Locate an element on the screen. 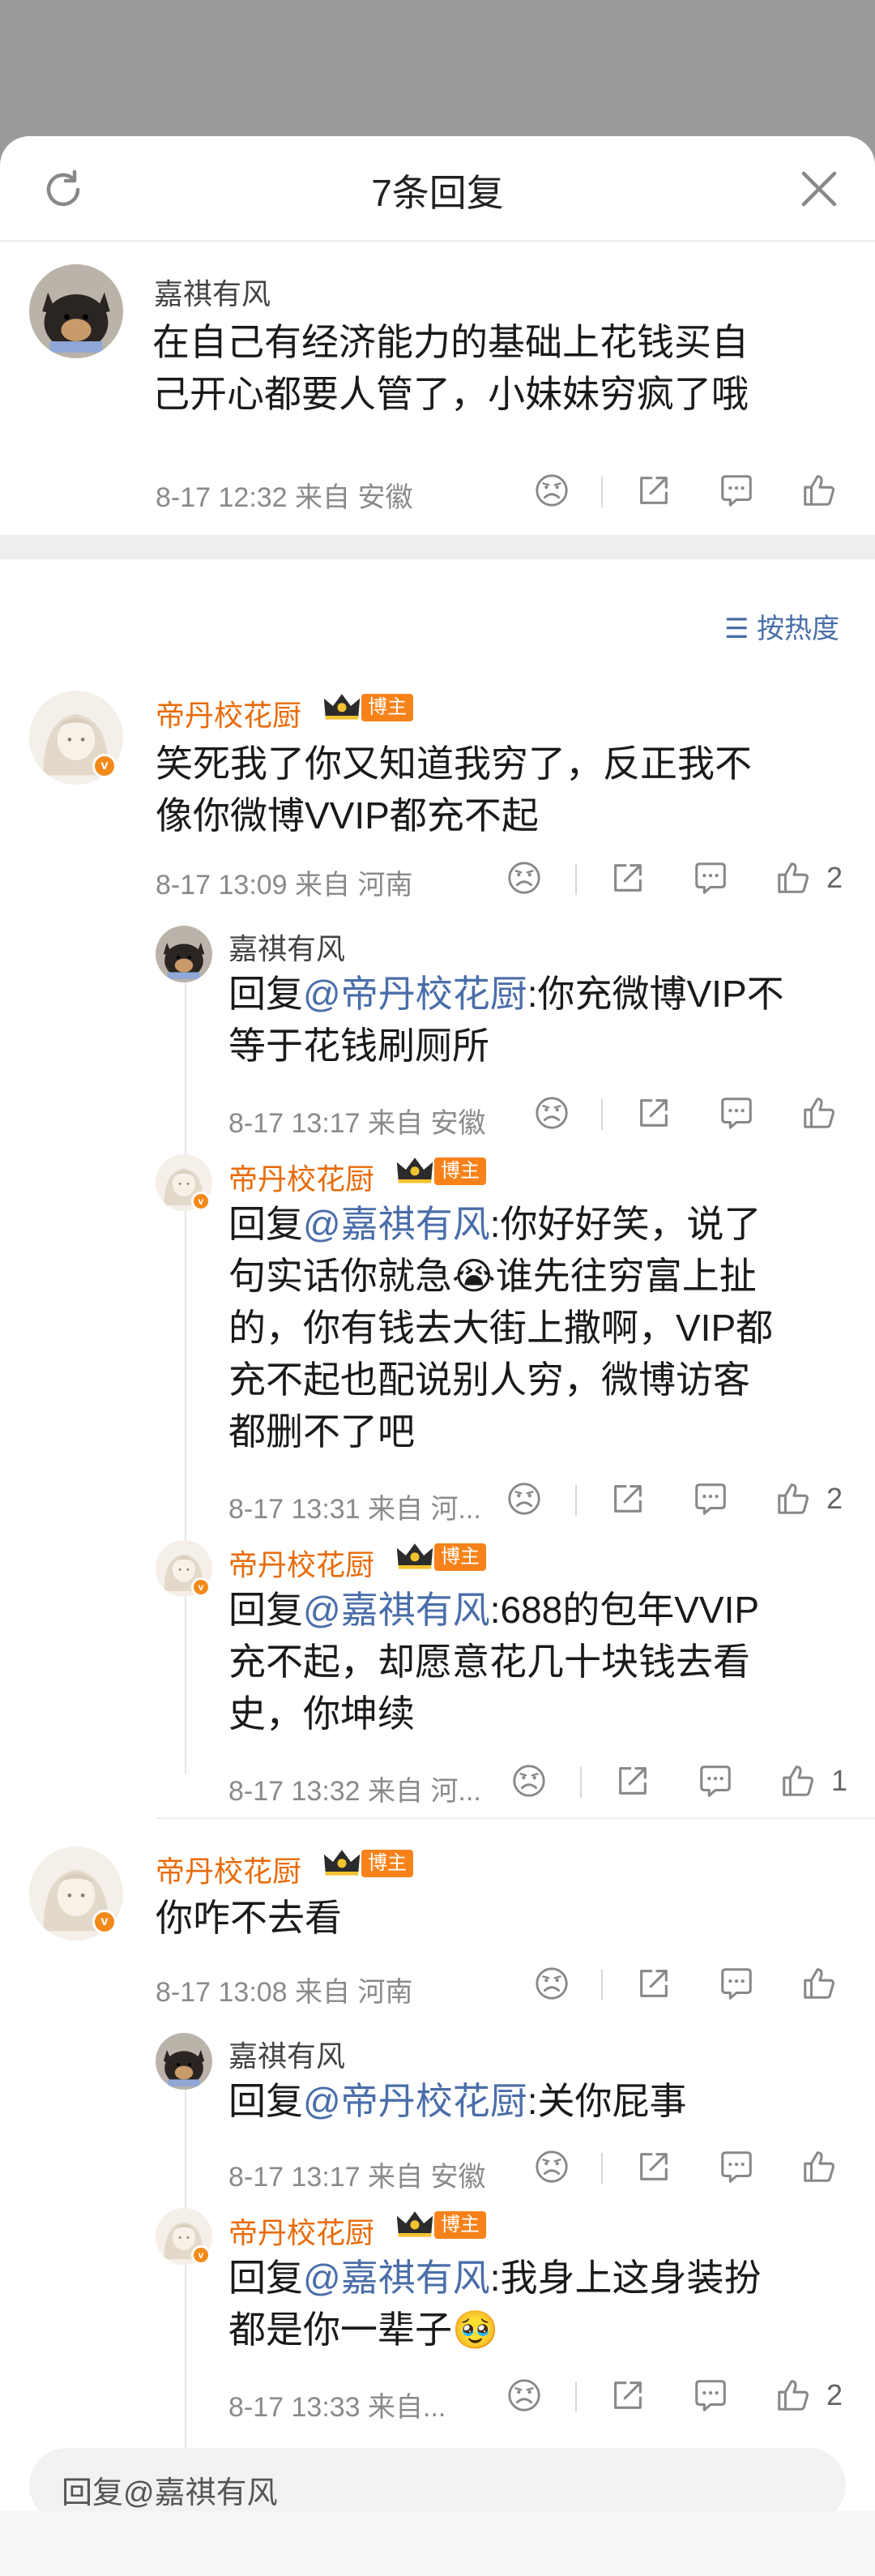 This screenshot has height=2576, width=875. action-bar: 1 is located at coordinates (681, 1782).